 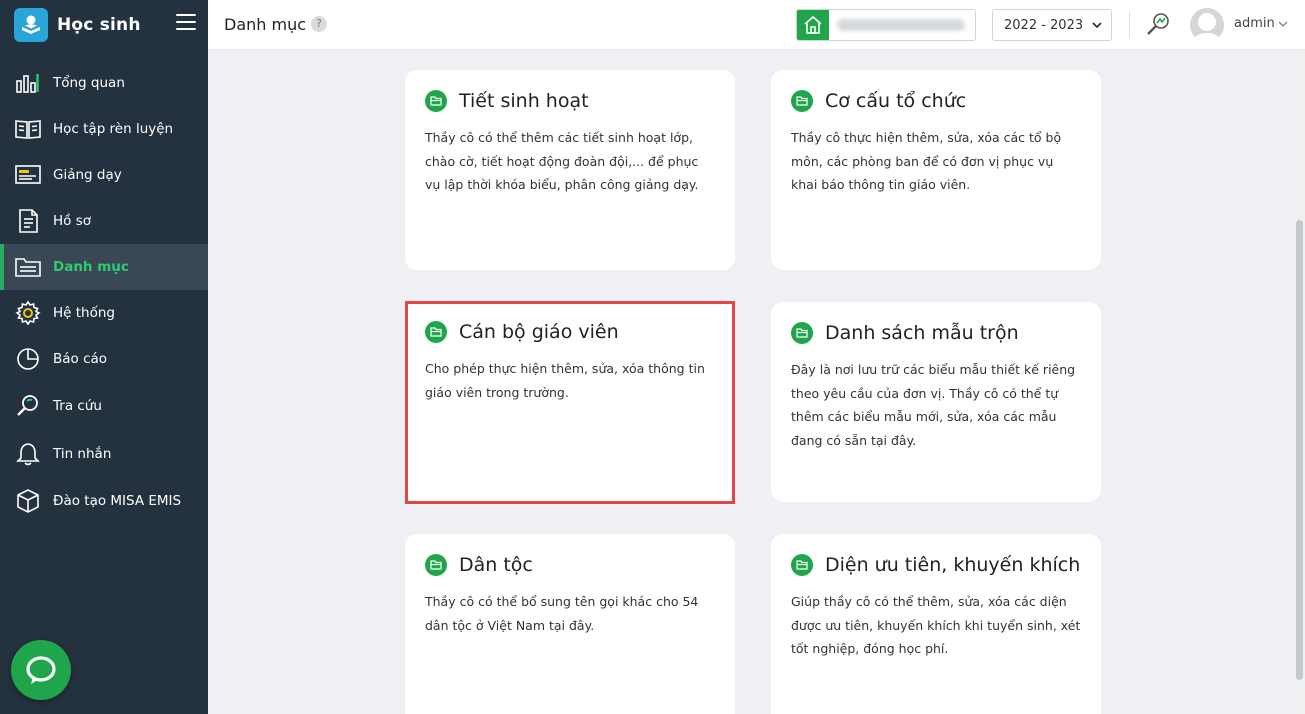 What do you see at coordinates (28, 454) in the screenshot?
I see `bell-icon` at bounding box center [28, 454].